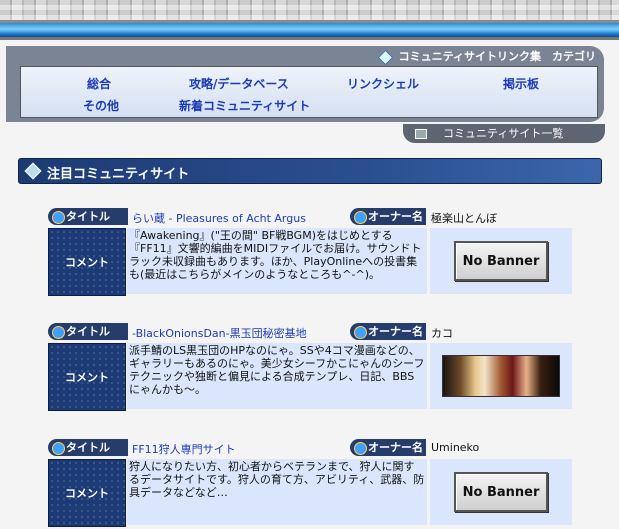 The height and width of the screenshot is (529, 619). Describe the element at coordinates (521, 83) in the screenshot. I see `category-link-bbs: 掲示板` at that location.